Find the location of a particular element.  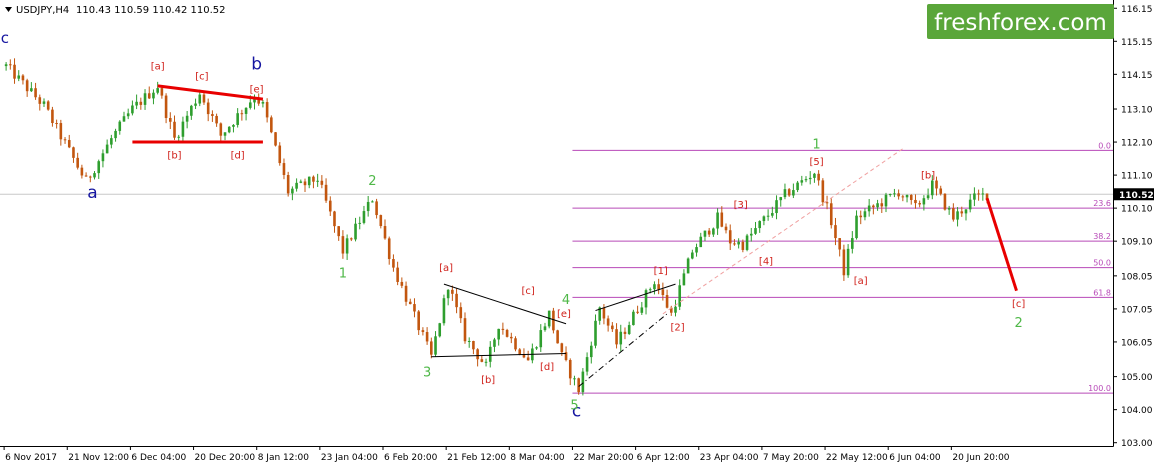

wave-label: b is located at coordinates (256, 64).